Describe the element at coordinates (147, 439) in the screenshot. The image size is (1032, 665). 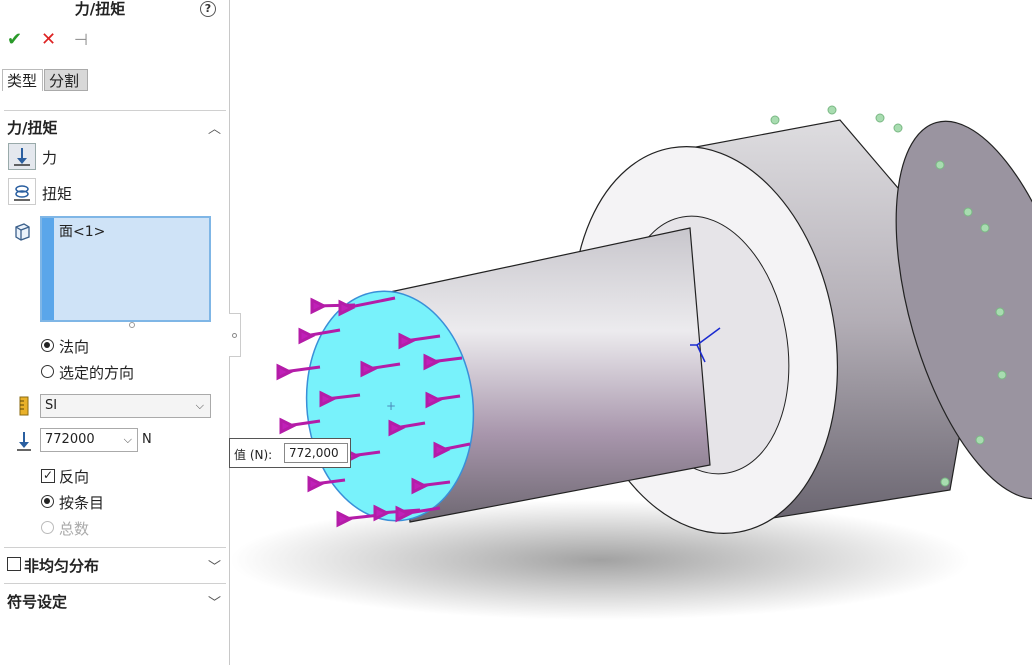
I see `force-unit-label: N` at that location.